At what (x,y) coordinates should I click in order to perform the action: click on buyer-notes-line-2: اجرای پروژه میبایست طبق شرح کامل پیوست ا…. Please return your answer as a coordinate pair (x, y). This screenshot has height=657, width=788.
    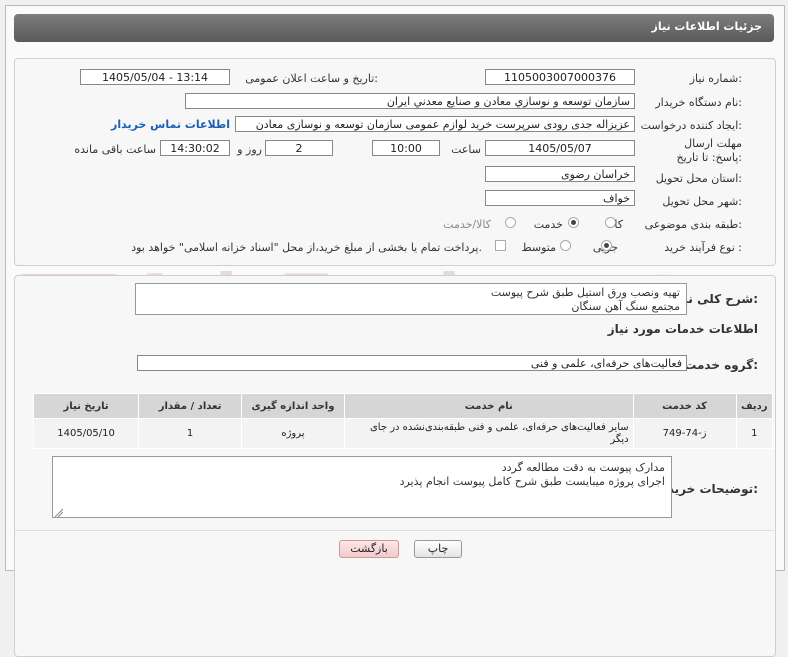
    Looking at the image, I should click on (532, 481).